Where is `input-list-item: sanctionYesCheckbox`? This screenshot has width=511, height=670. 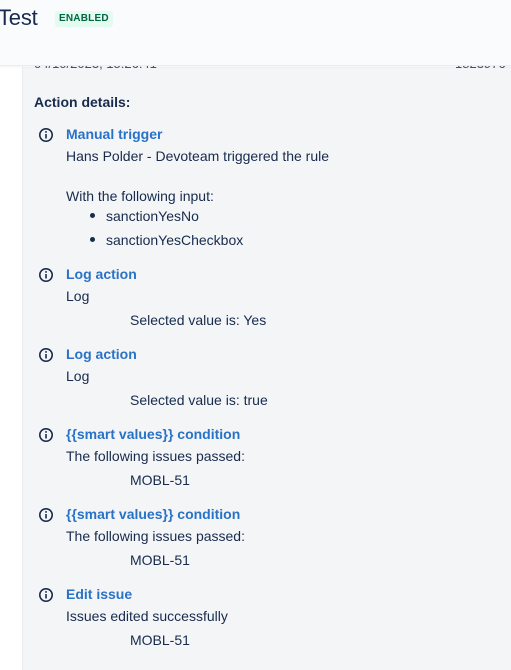
input-list-item: sanctionYesCheckbox is located at coordinates (175, 240).